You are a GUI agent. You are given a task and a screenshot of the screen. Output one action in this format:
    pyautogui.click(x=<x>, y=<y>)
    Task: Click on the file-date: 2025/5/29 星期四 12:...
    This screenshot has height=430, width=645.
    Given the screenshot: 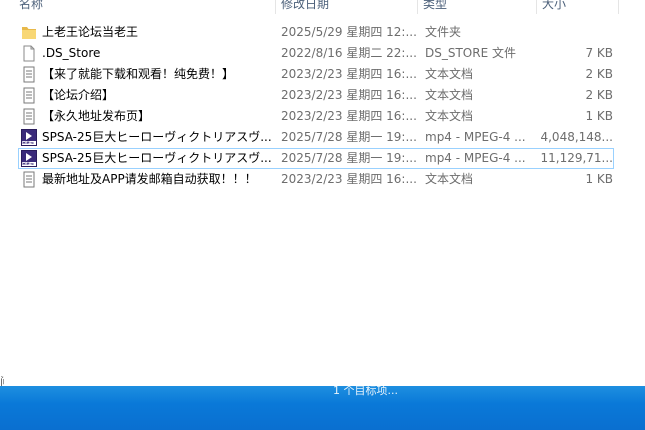 What is the action you would take?
    pyautogui.click(x=349, y=32)
    